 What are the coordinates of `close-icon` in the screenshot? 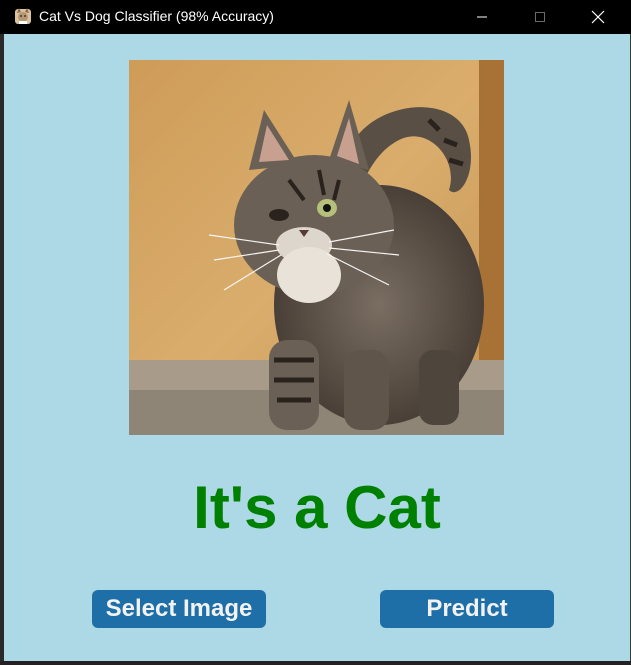 It's located at (598, 17).